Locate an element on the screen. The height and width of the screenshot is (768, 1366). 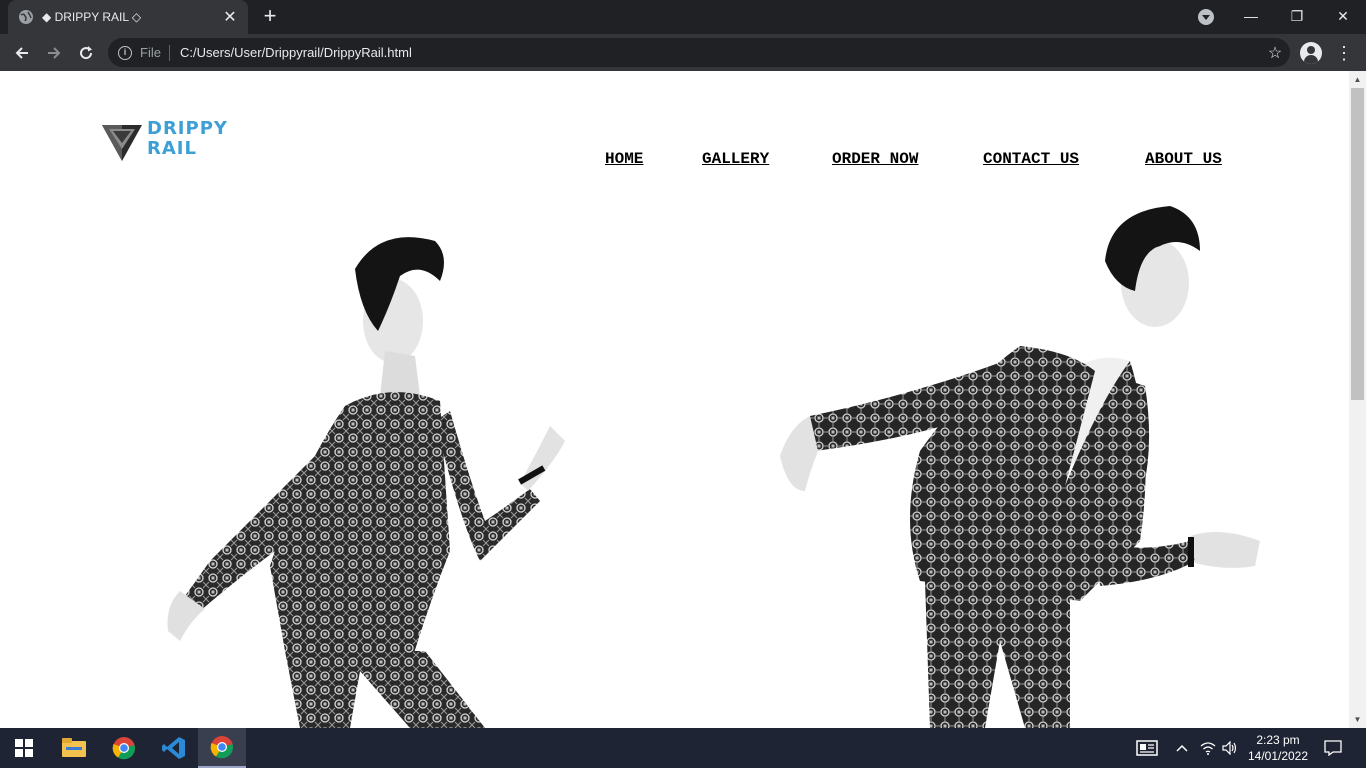
tab-close-icon: ✕ is located at coordinates (230, 17).